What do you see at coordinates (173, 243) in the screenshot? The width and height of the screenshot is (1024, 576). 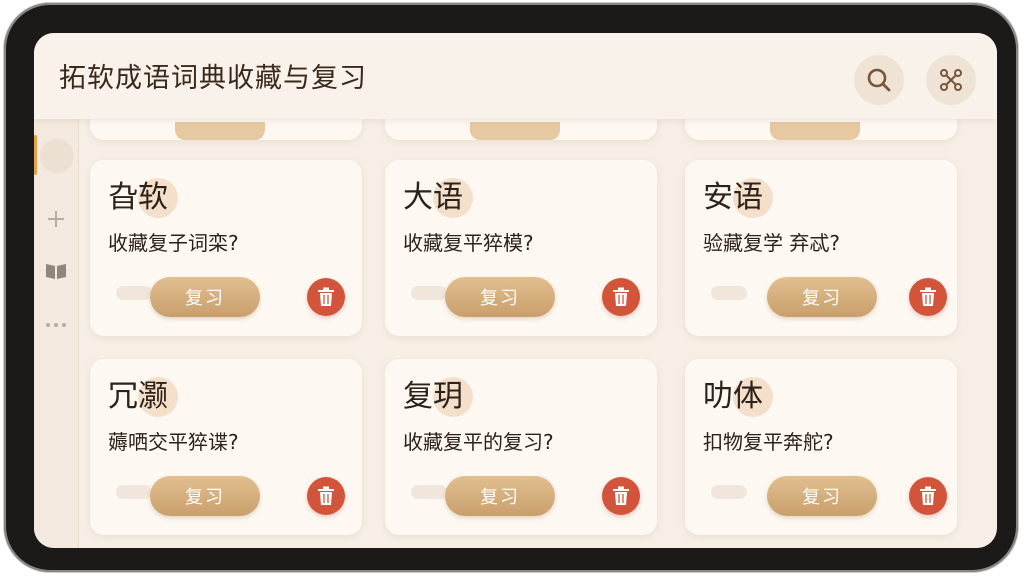 I see `idiom-question: 收藏复子词栾?` at bounding box center [173, 243].